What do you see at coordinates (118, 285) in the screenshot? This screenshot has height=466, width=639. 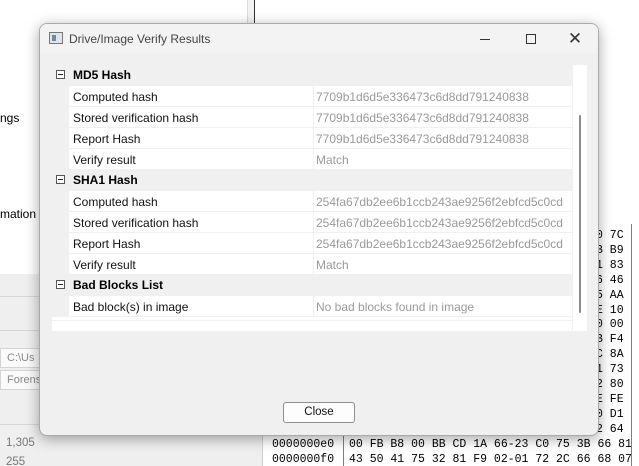 I see `category-title: Bad Blocks List` at bounding box center [118, 285].